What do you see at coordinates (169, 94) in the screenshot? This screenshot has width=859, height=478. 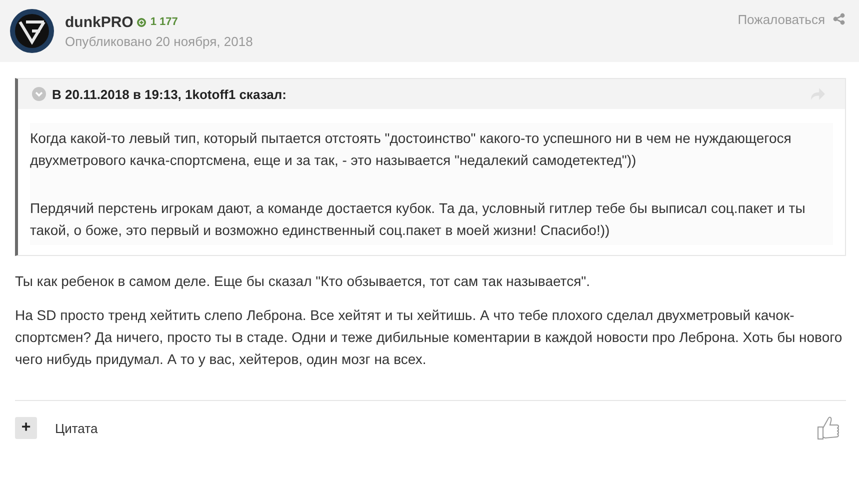 I see `quote-header: В 20.11.2018 в 19:13, 1kotoff1 сказал:` at bounding box center [169, 94].